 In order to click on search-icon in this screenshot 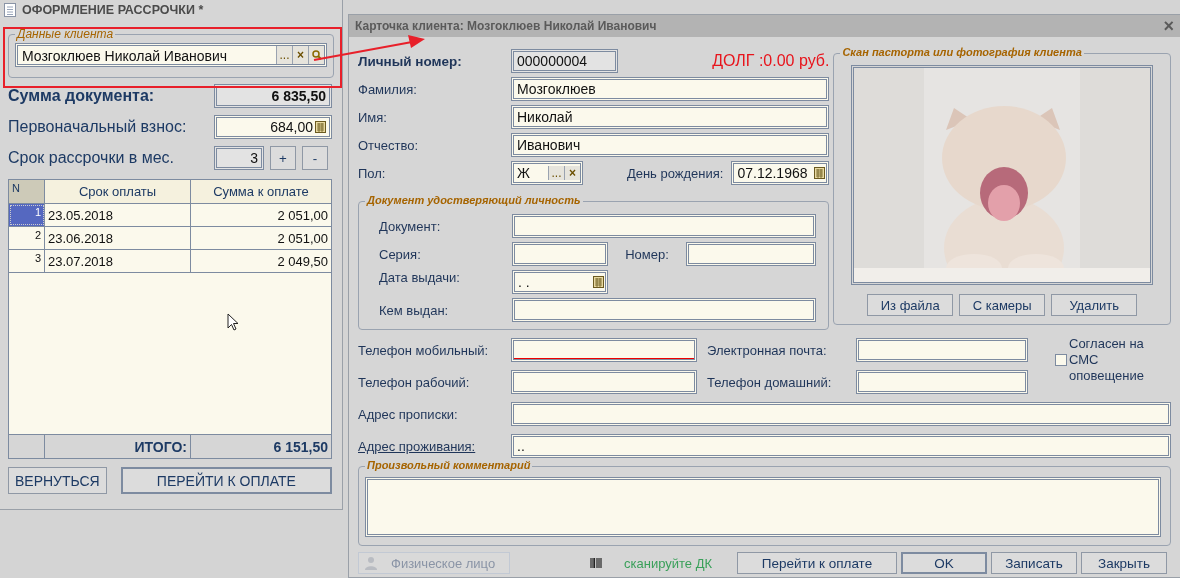, I will do `click(316, 55)`.